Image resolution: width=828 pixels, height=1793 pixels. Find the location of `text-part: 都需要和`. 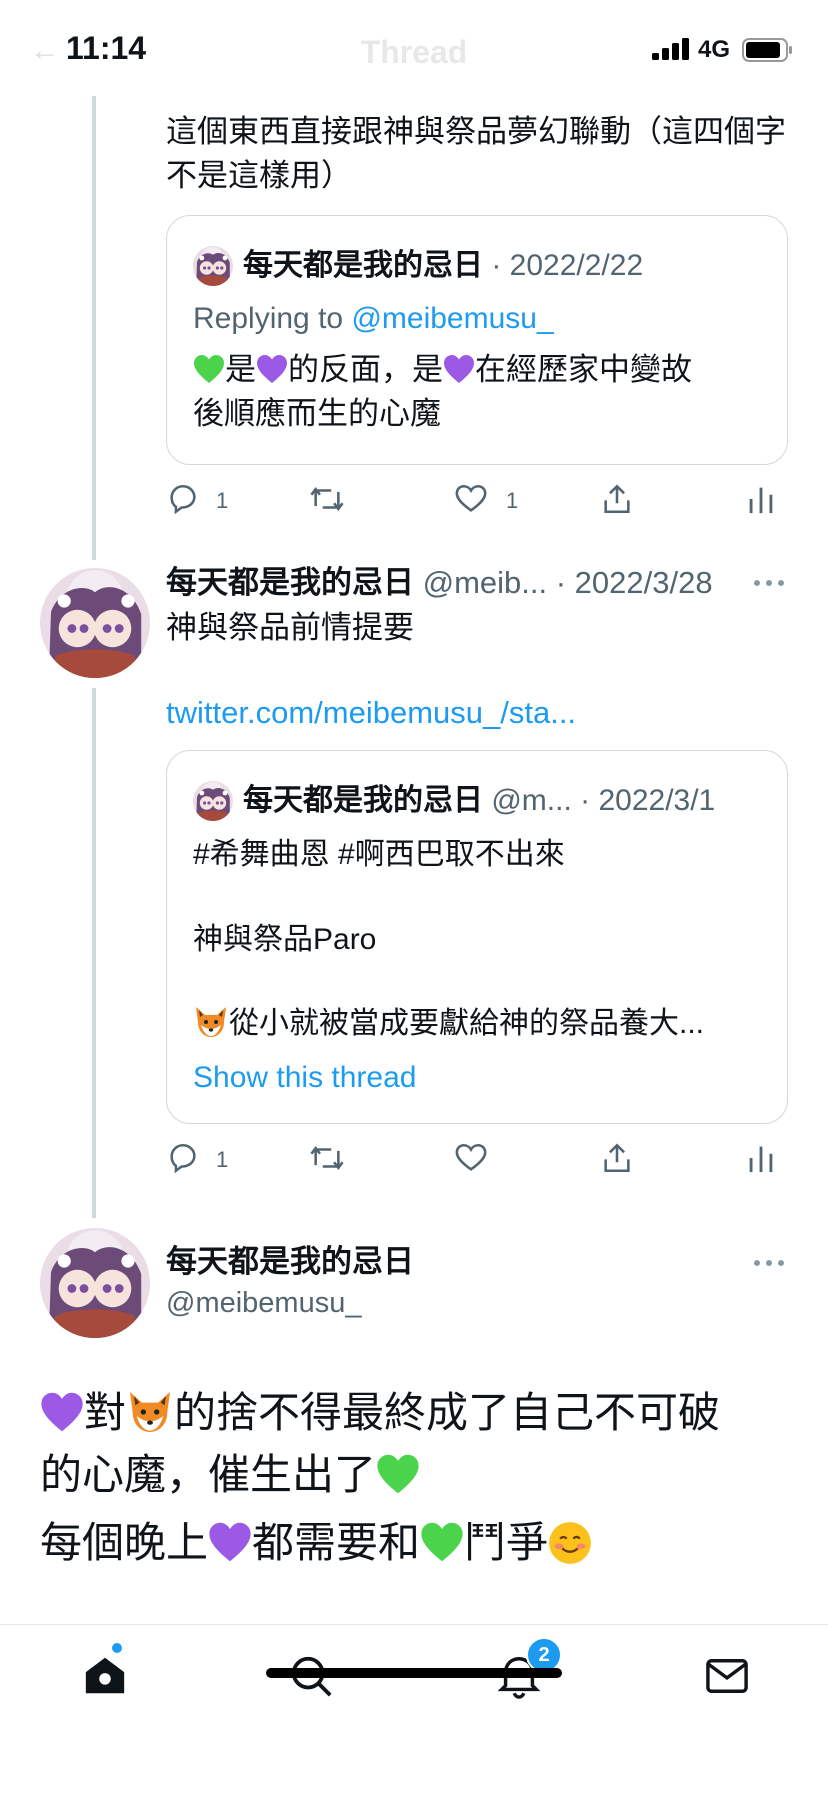

text-part: 都需要和 is located at coordinates (336, 1542).